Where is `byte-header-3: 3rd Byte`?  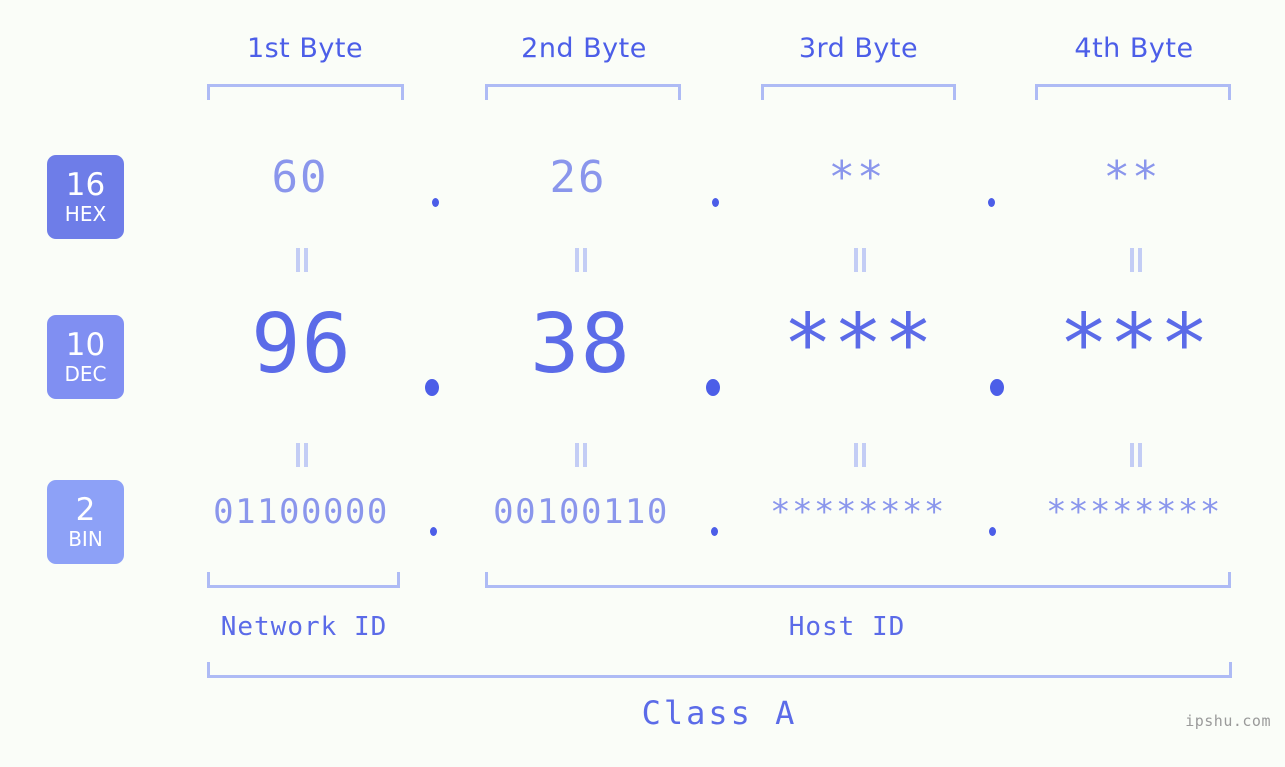 byte-header-3: 3rd Byte is located at coordinates (858, 48).